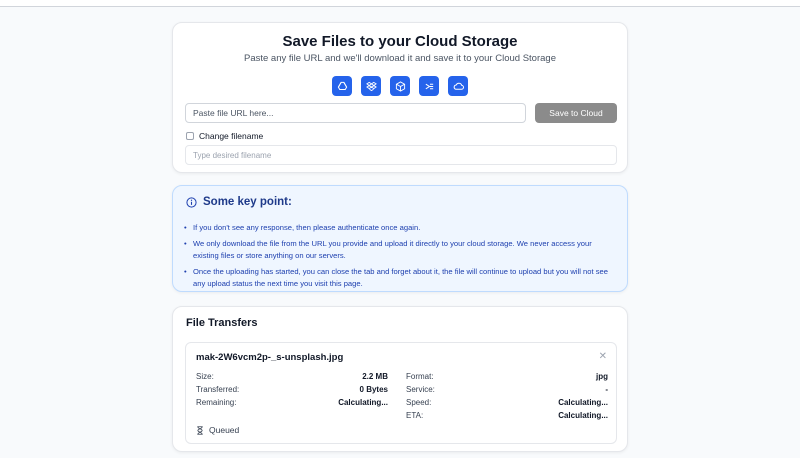  Describe the element at coordinates (420, 389) in the screenshot. I see `service-label: Service:` at that location.